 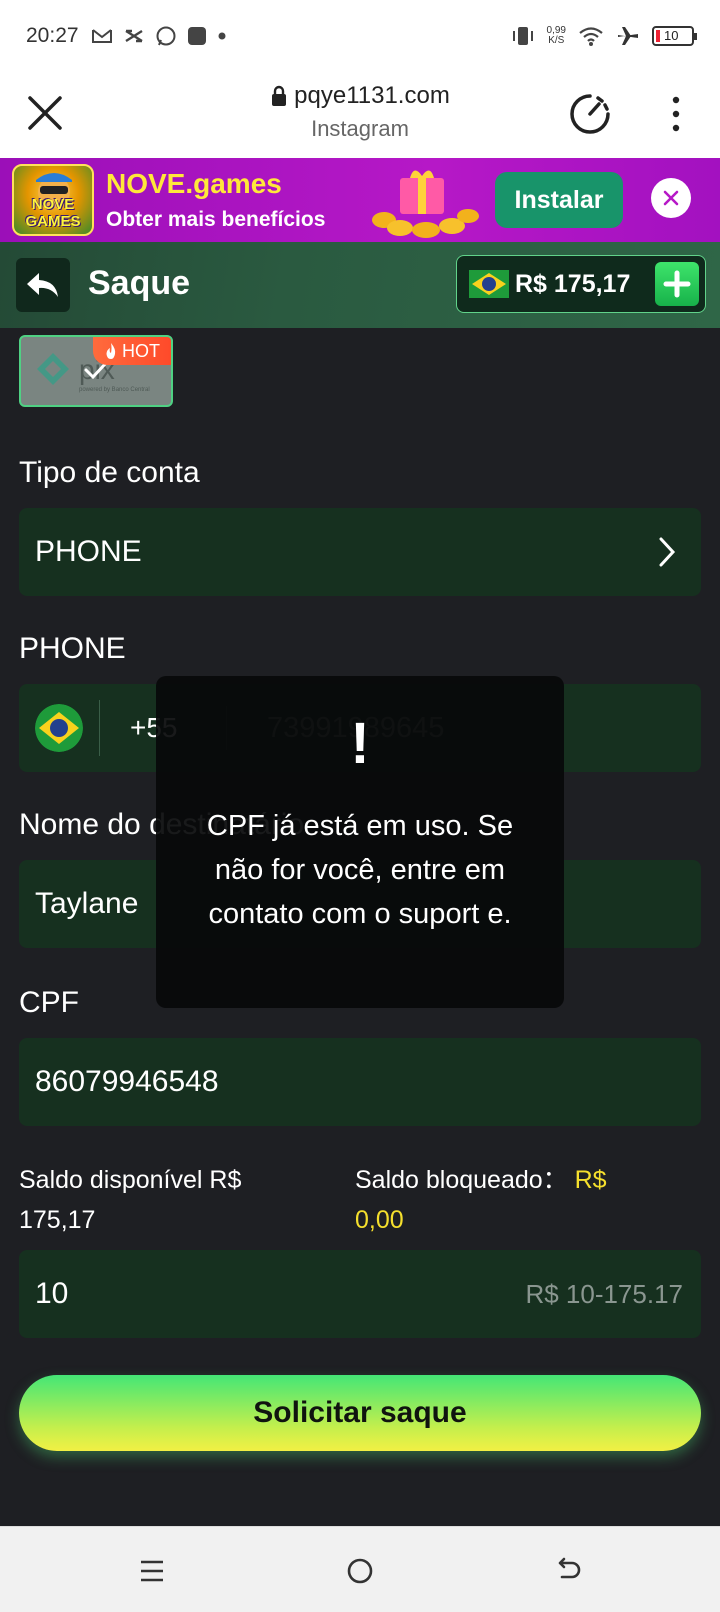 What do you see at coordinates (667, 552) in the screenshot?
I see `chevron-right-icon` at bounding box center [667, 552].